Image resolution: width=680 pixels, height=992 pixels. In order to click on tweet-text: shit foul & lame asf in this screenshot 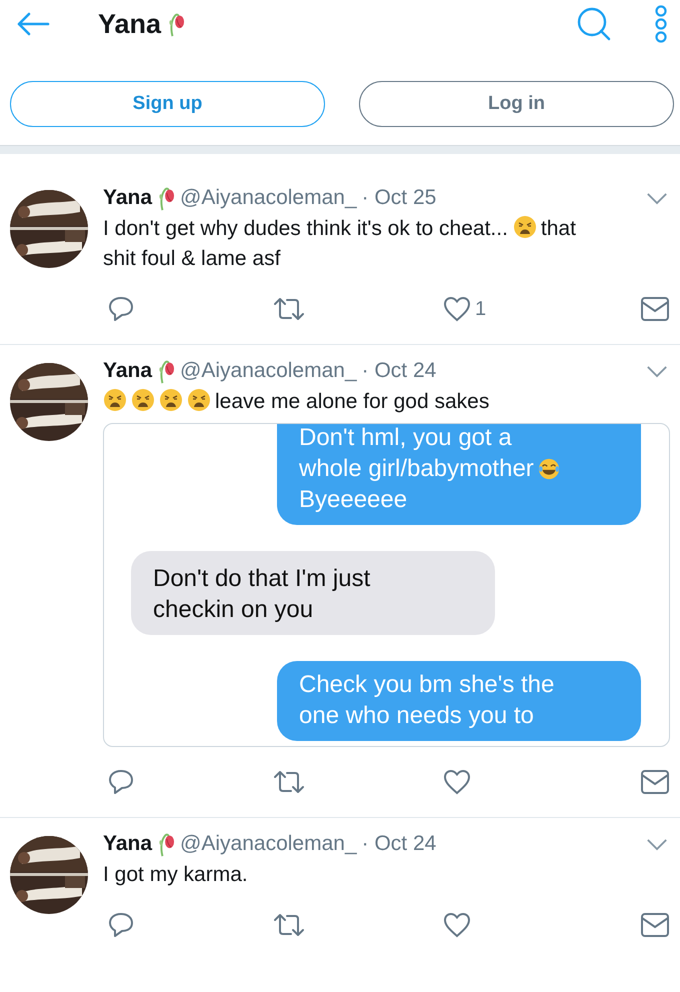, I will do `click(191, 259)`.